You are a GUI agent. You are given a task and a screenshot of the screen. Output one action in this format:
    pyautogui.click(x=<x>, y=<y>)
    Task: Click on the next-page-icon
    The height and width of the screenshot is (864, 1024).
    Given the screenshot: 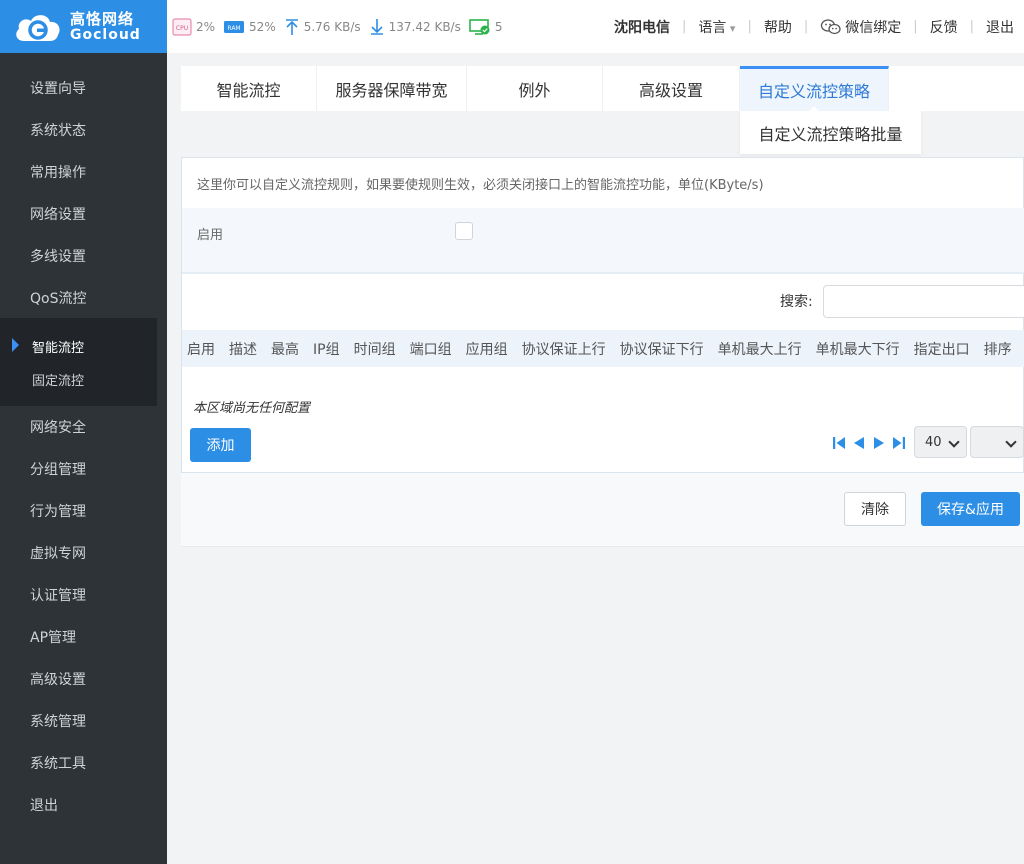 What is the action you would take?
    pyautogui.click(x=879, y=445)
    